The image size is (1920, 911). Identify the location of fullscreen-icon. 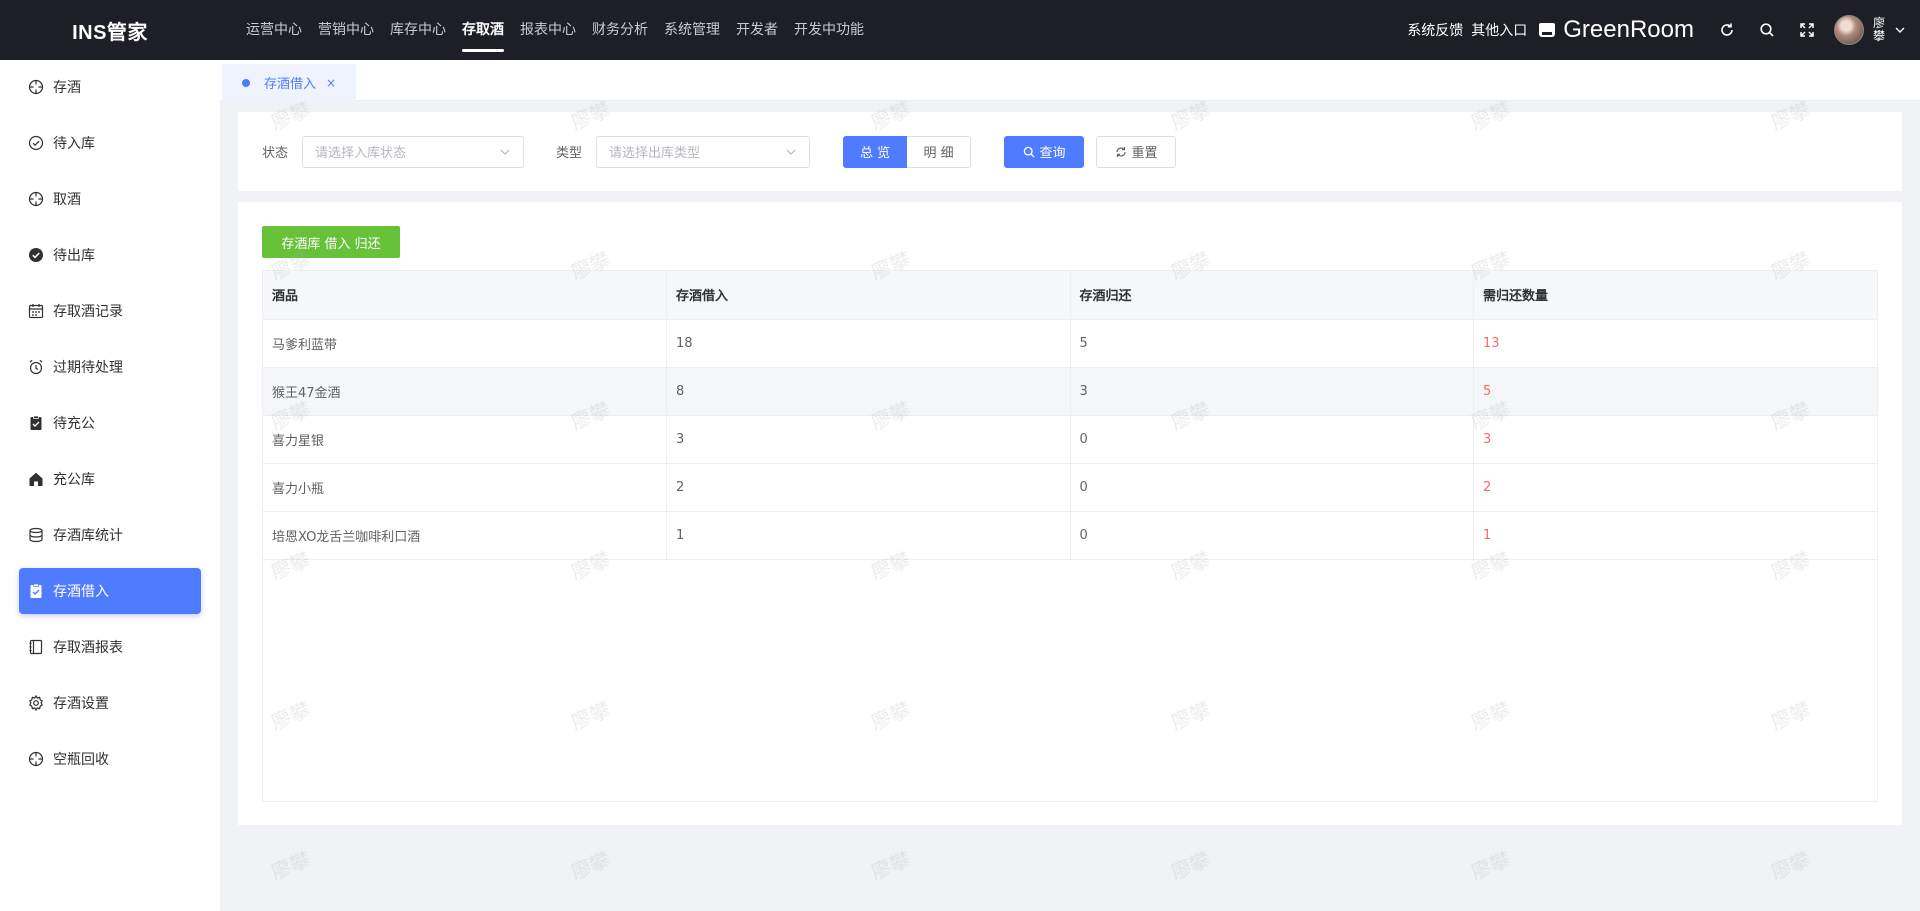
(1807, 30).